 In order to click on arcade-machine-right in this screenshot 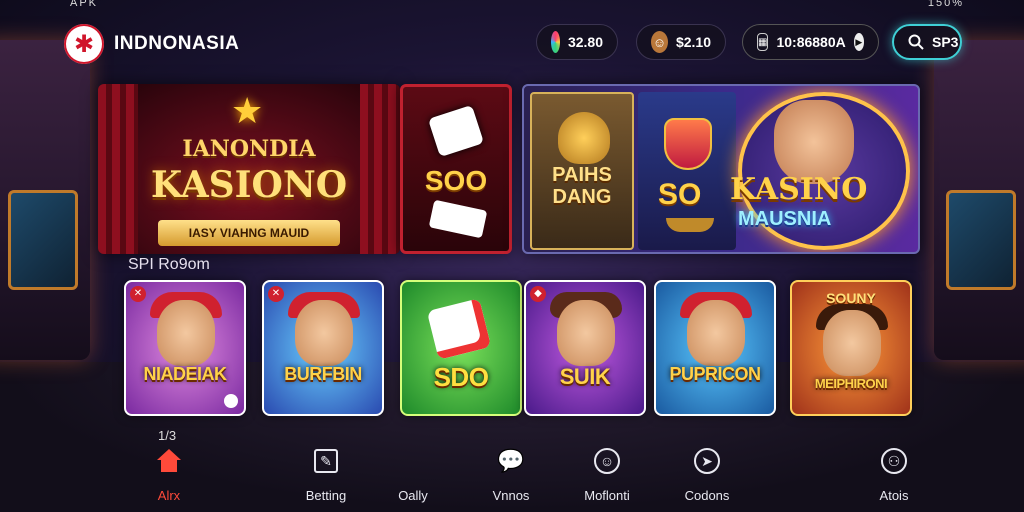, I will do `click(979, 200)`.